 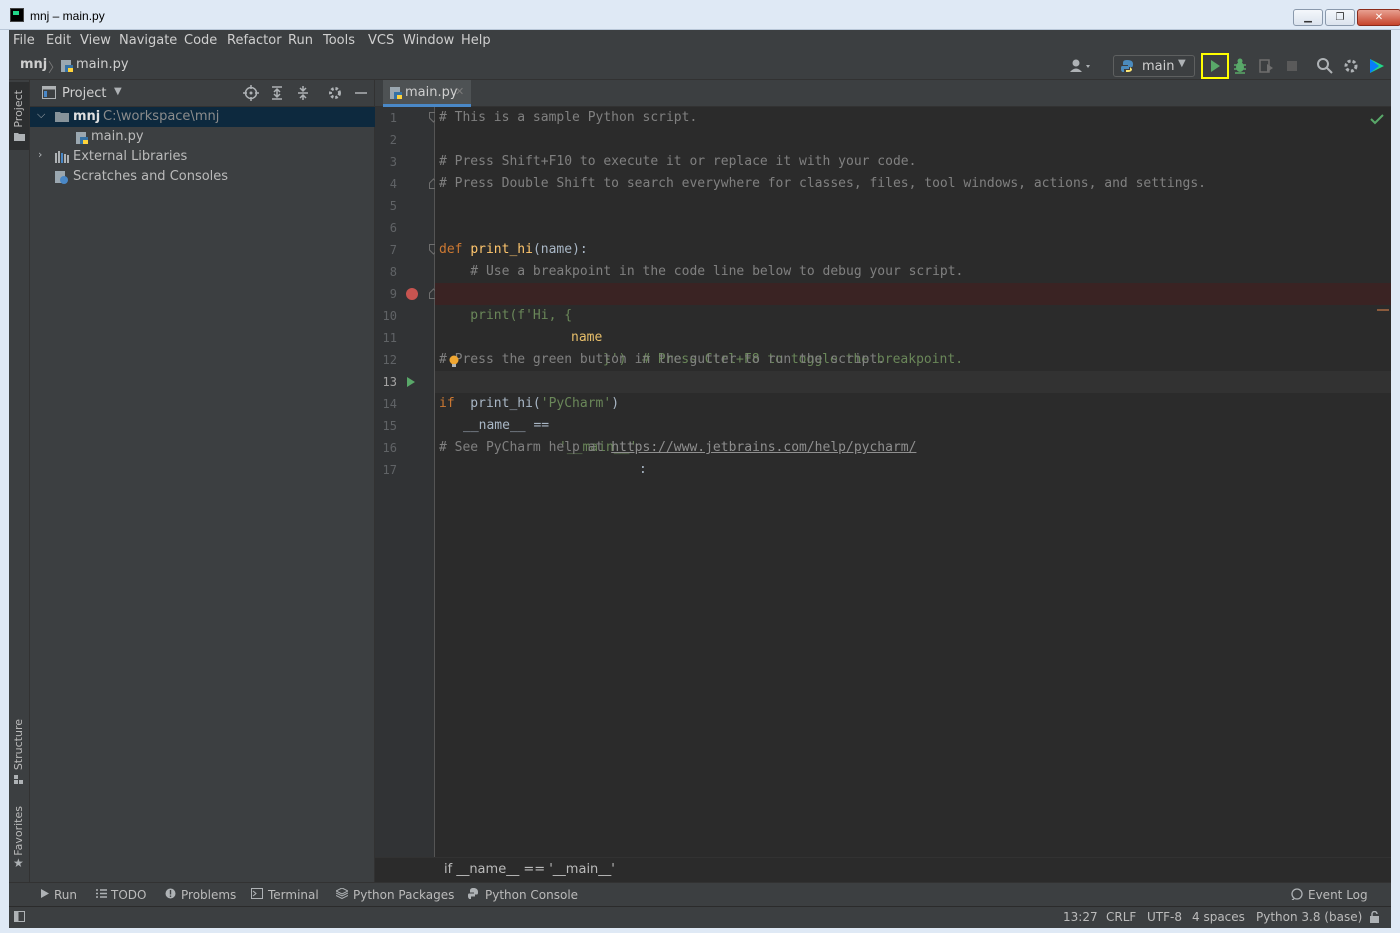 What do you see at coordinates (148, 40) in the screenshot?
I see `menu-navigate: Navigate` at bounding box center [148, 40].